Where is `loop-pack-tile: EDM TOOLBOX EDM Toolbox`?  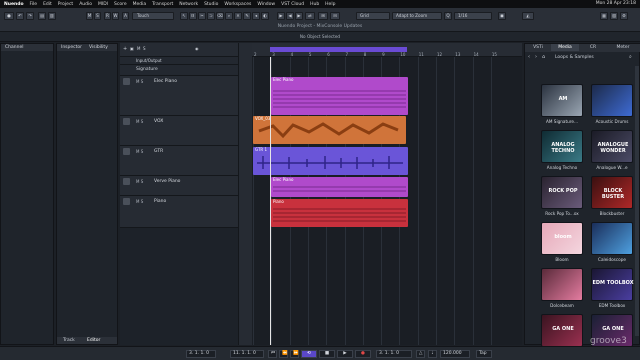 loop-pack-tile: EDM TOOLBOX EDM Toolbox is located at coordinates (612, 288).